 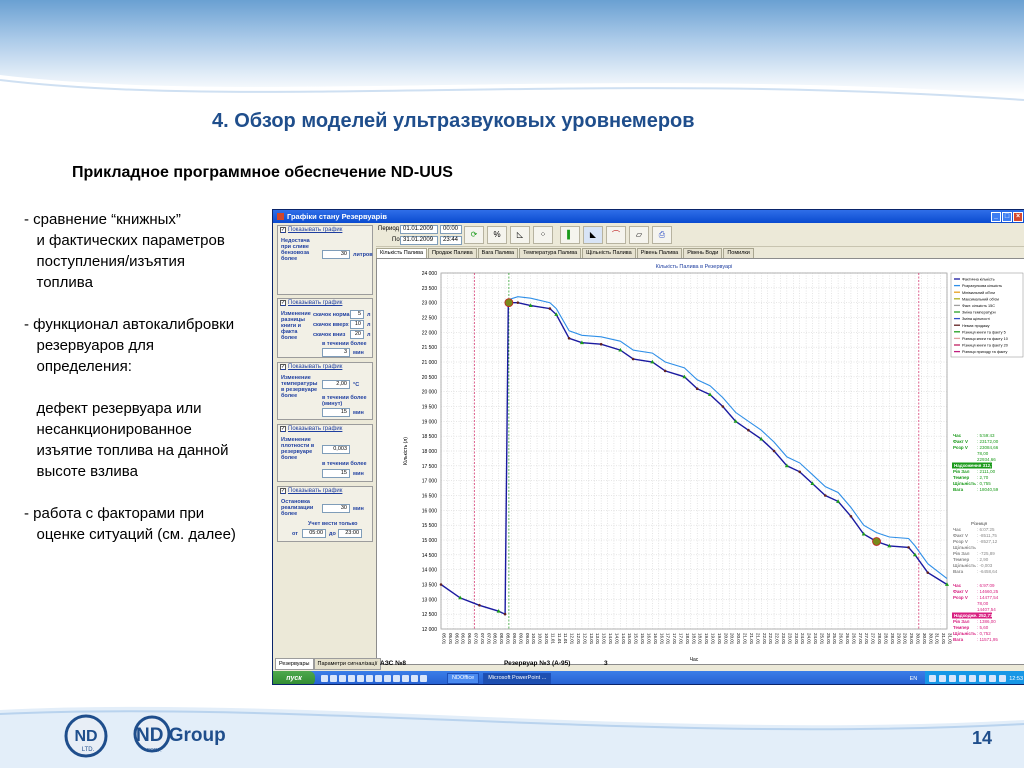 I want to click on maximize-button: □, so click(x=1007, y=216).